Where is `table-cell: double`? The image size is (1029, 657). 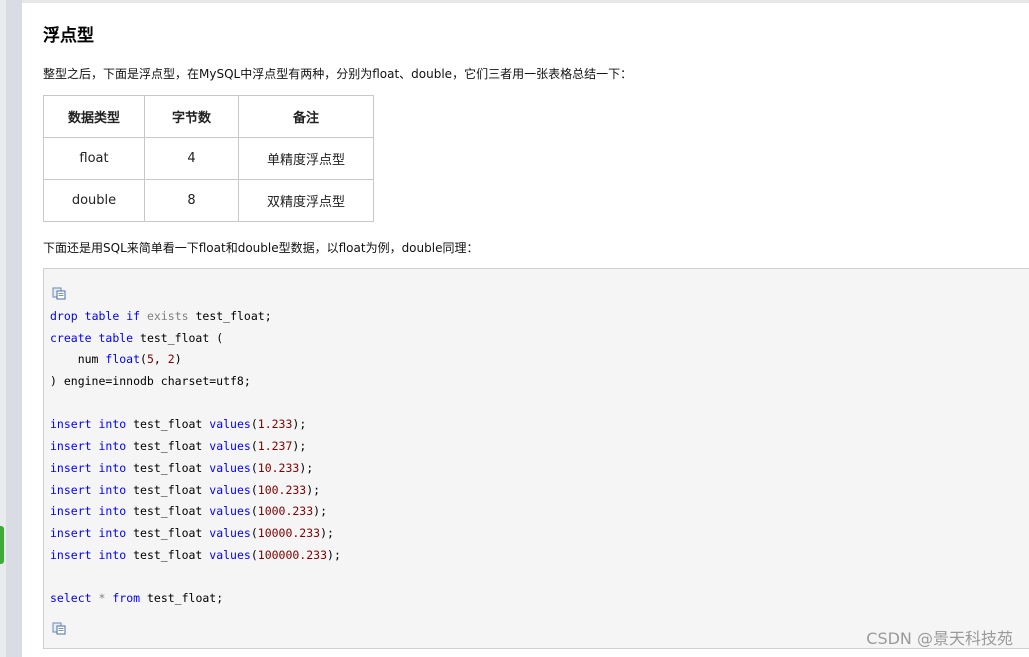
table-cell: double is located at coordinates (94, 200).